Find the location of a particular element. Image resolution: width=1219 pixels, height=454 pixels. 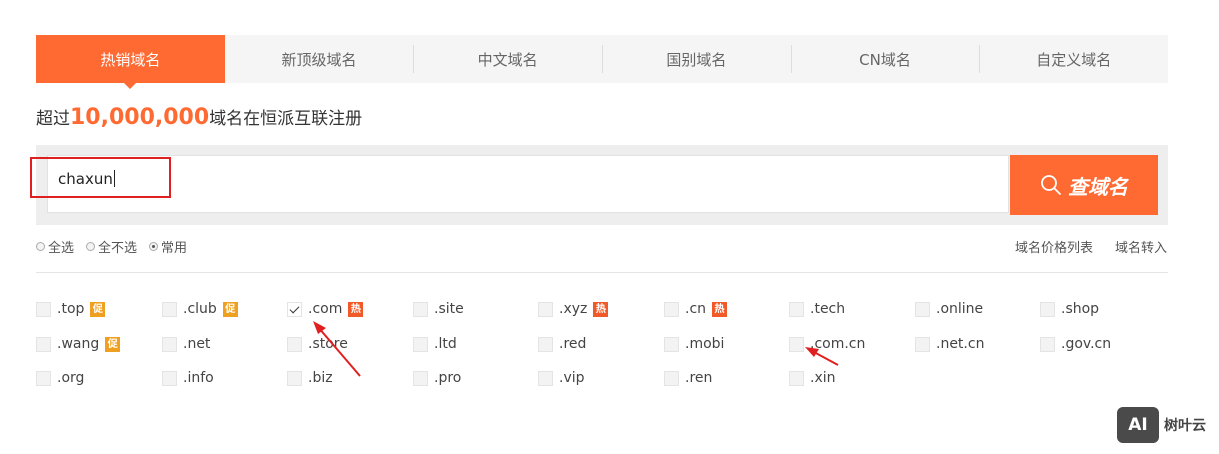

watermark: AI 树叶云 is located at coordinates (1161, 425).